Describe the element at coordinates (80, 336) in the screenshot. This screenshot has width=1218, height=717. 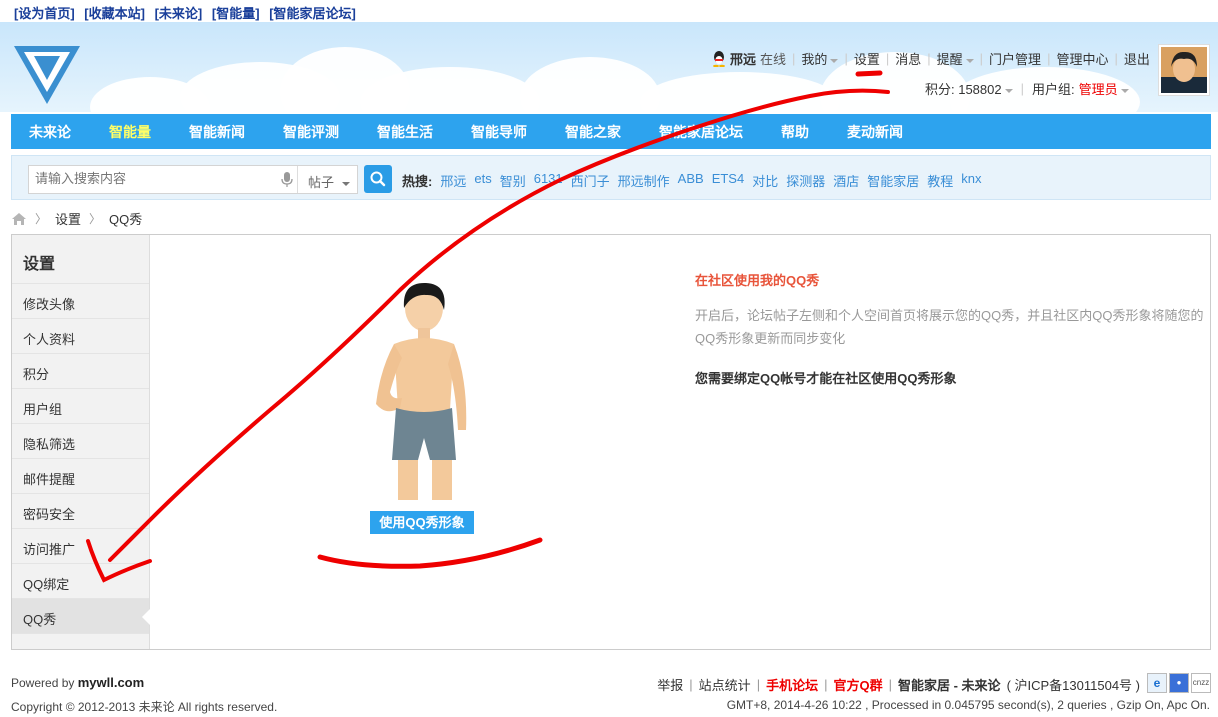
I see `sidebar-item-profile: 个人资料` at that location.